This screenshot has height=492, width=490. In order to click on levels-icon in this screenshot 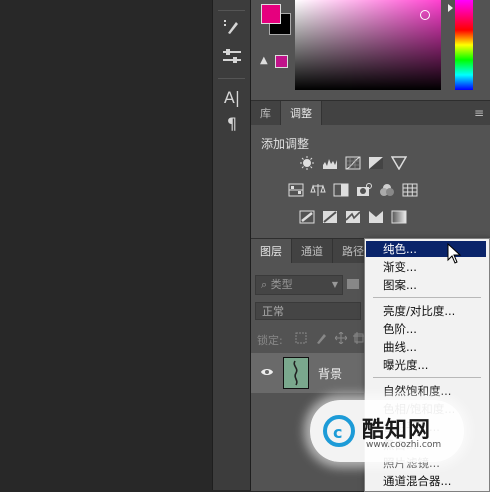, I will do `click(330, 163)`.